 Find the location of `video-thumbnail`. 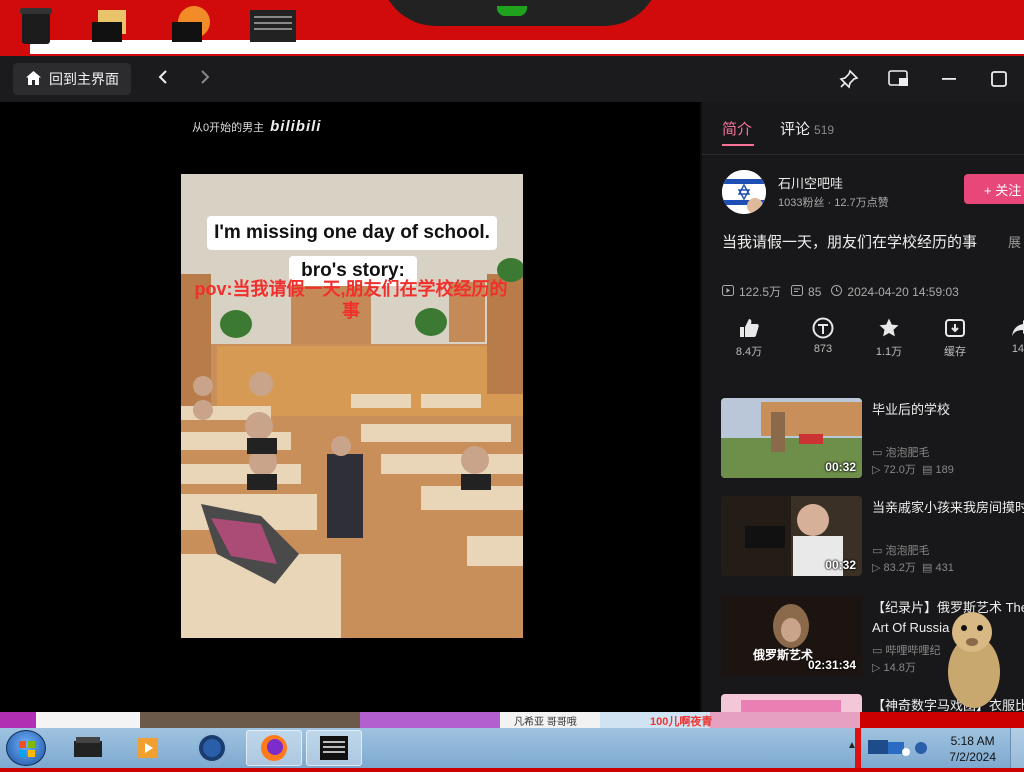

video-thumbnail is located at coordinates (791, 703).